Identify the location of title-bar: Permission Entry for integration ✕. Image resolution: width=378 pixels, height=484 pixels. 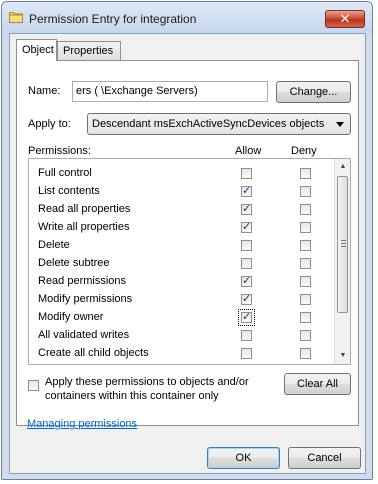
(187, 17).